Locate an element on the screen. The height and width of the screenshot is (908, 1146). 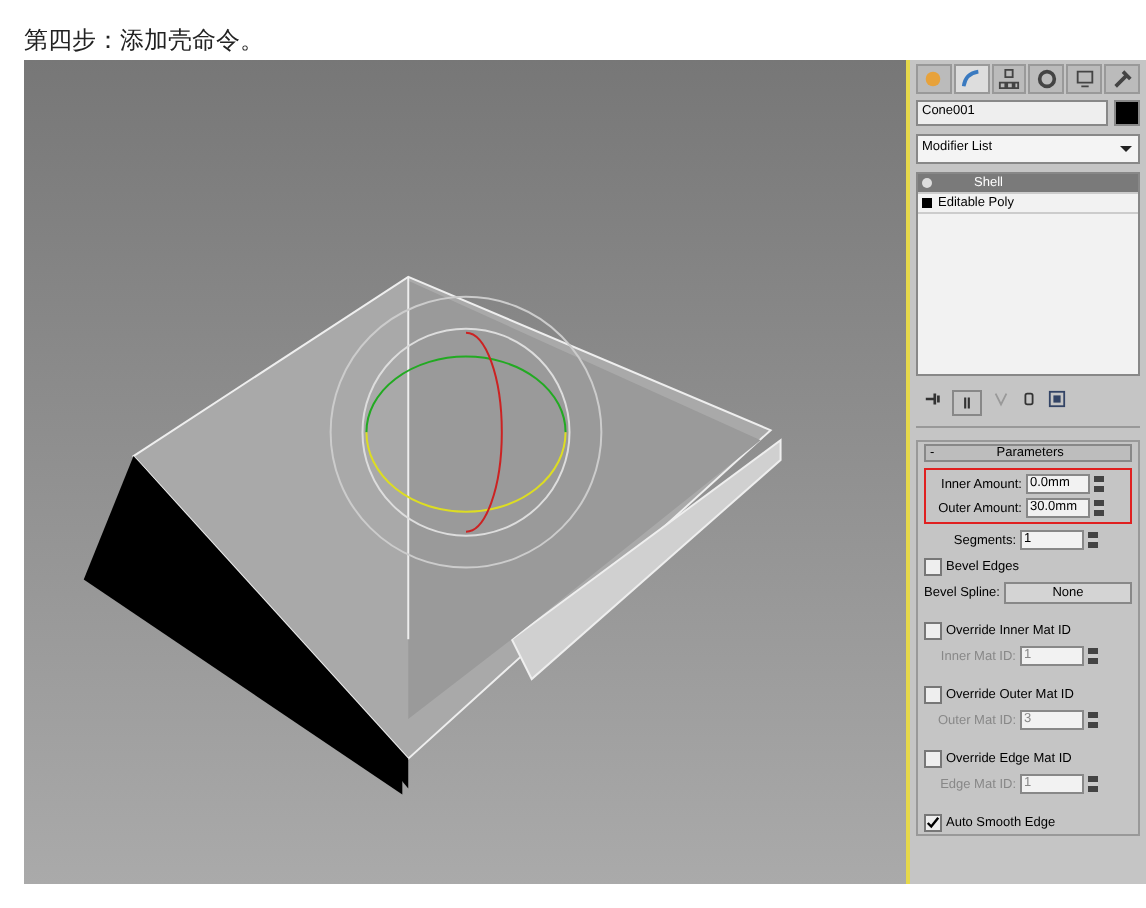
monitor-icon is located at coordinates (1084, 79).